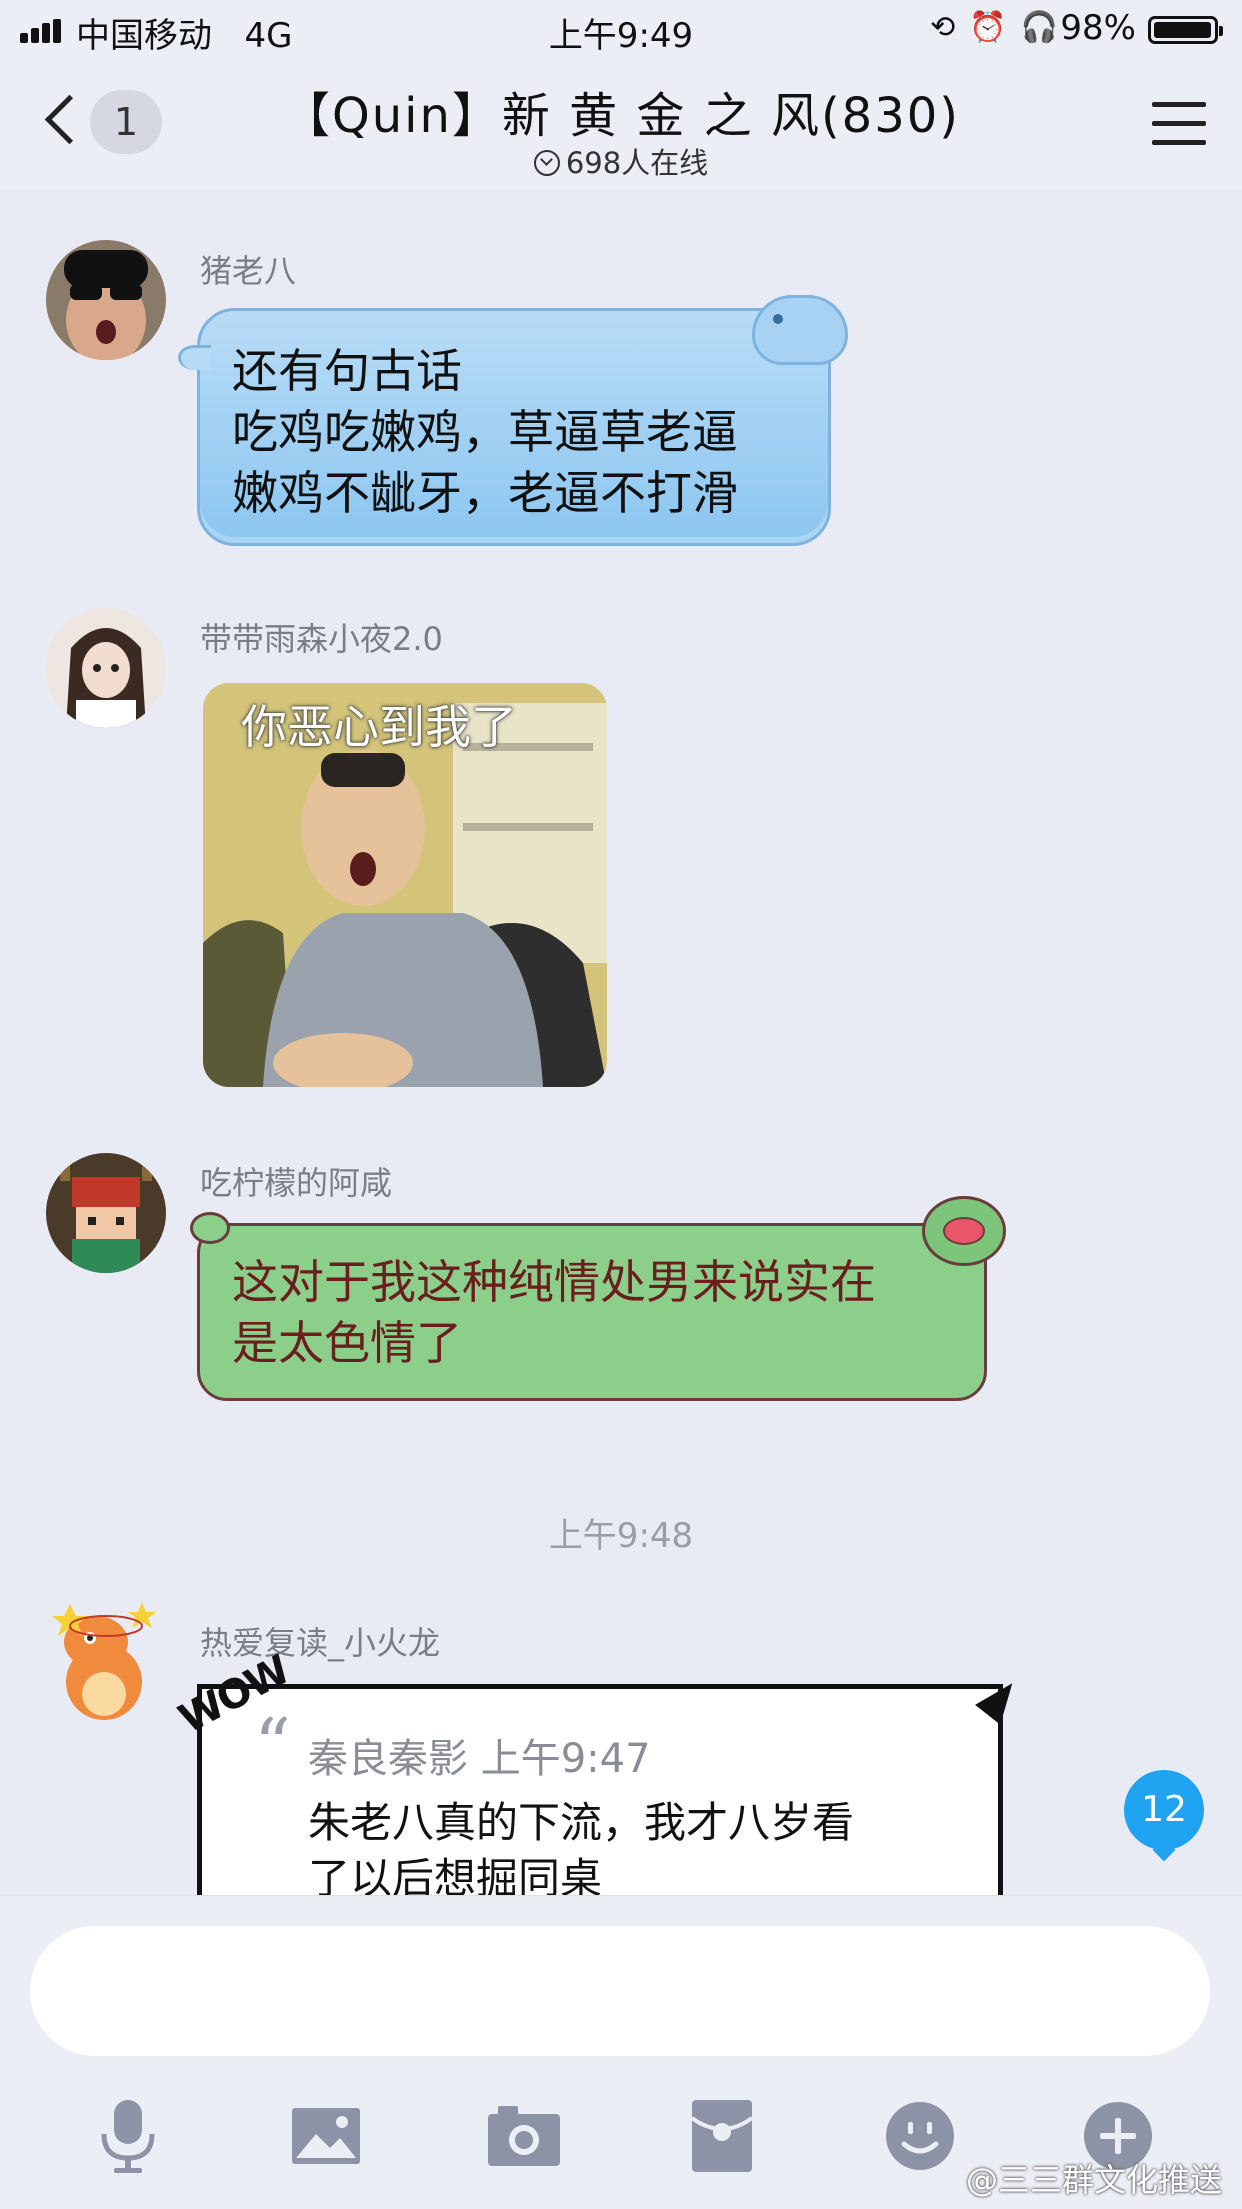 This screenshot has width=1242, height=2209. I want to click on microphone-icon, so click(128, 2136).